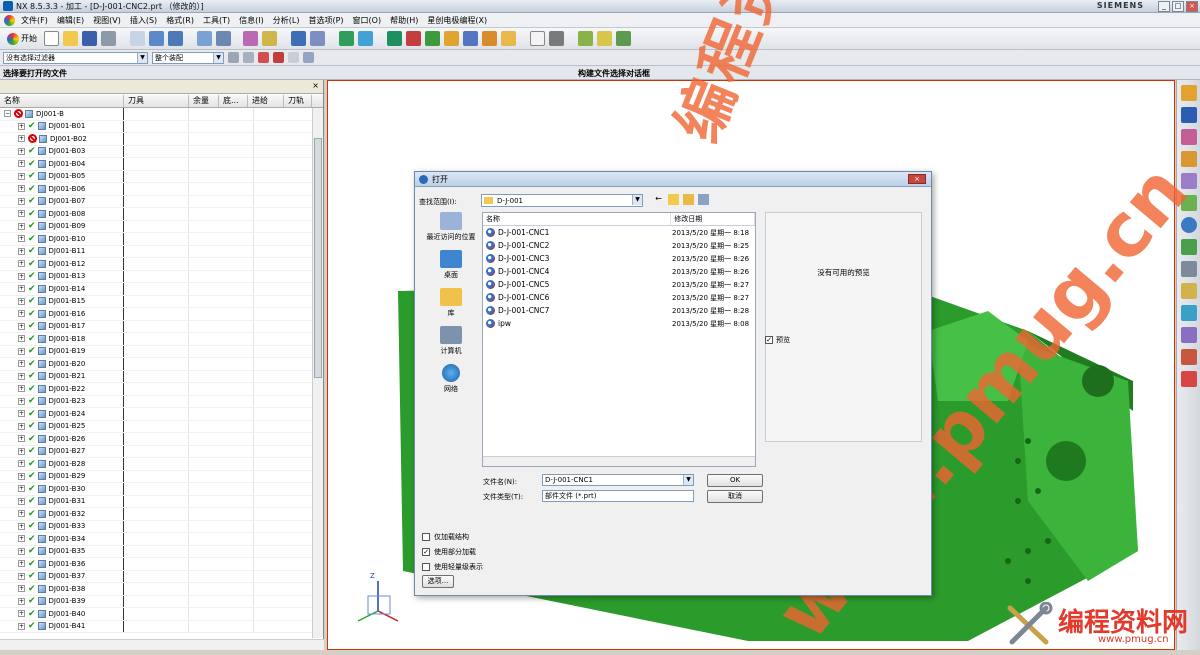  Describe the element at coordinates (286, 20) in the screenshot. I see `menu-analysis: 分析(L)` at that location.